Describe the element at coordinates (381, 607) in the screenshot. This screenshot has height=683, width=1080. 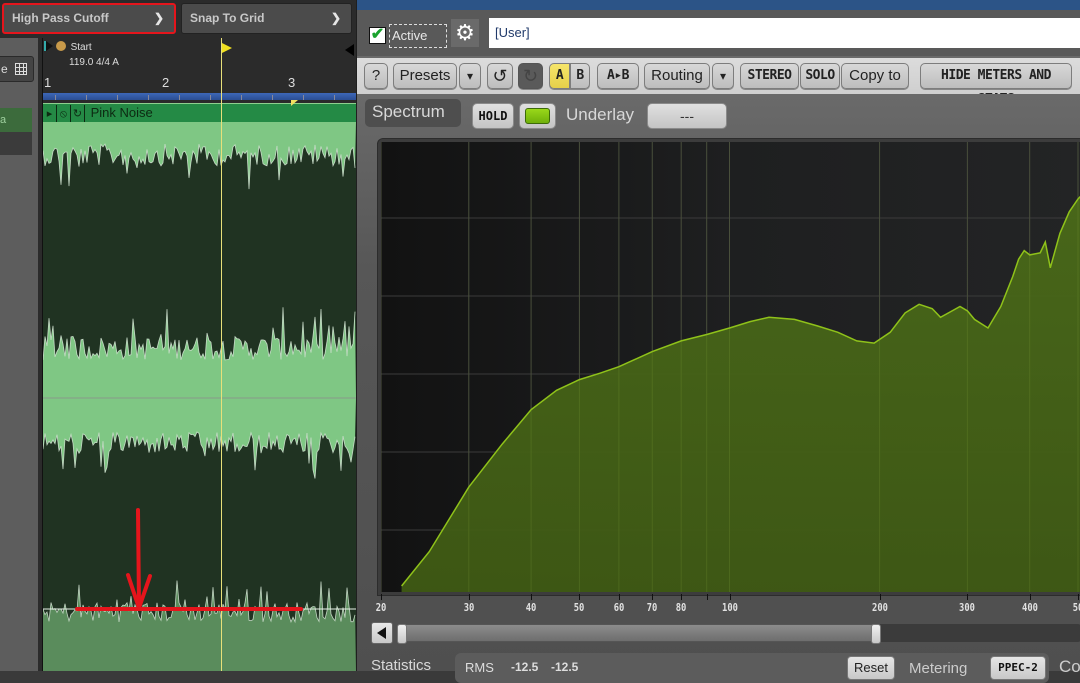
I see `frequency-tick-label: 20` at that location.